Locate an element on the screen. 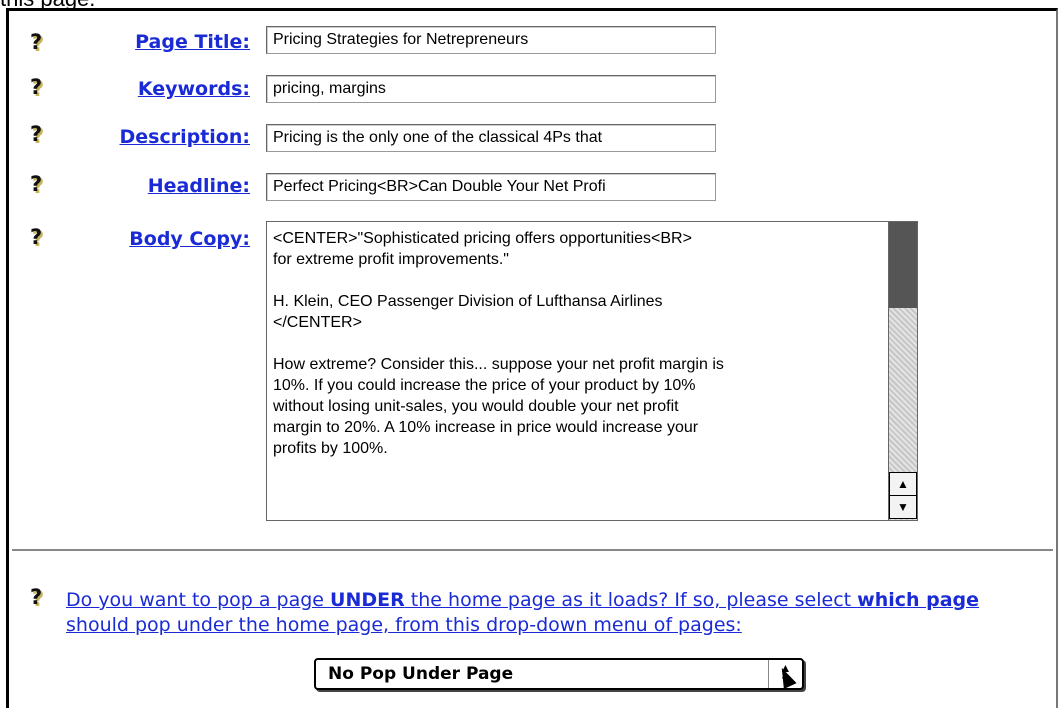 The width and height of the screenshot is (1062, 708). scroll-thumb is located at coordinates (903, 265).